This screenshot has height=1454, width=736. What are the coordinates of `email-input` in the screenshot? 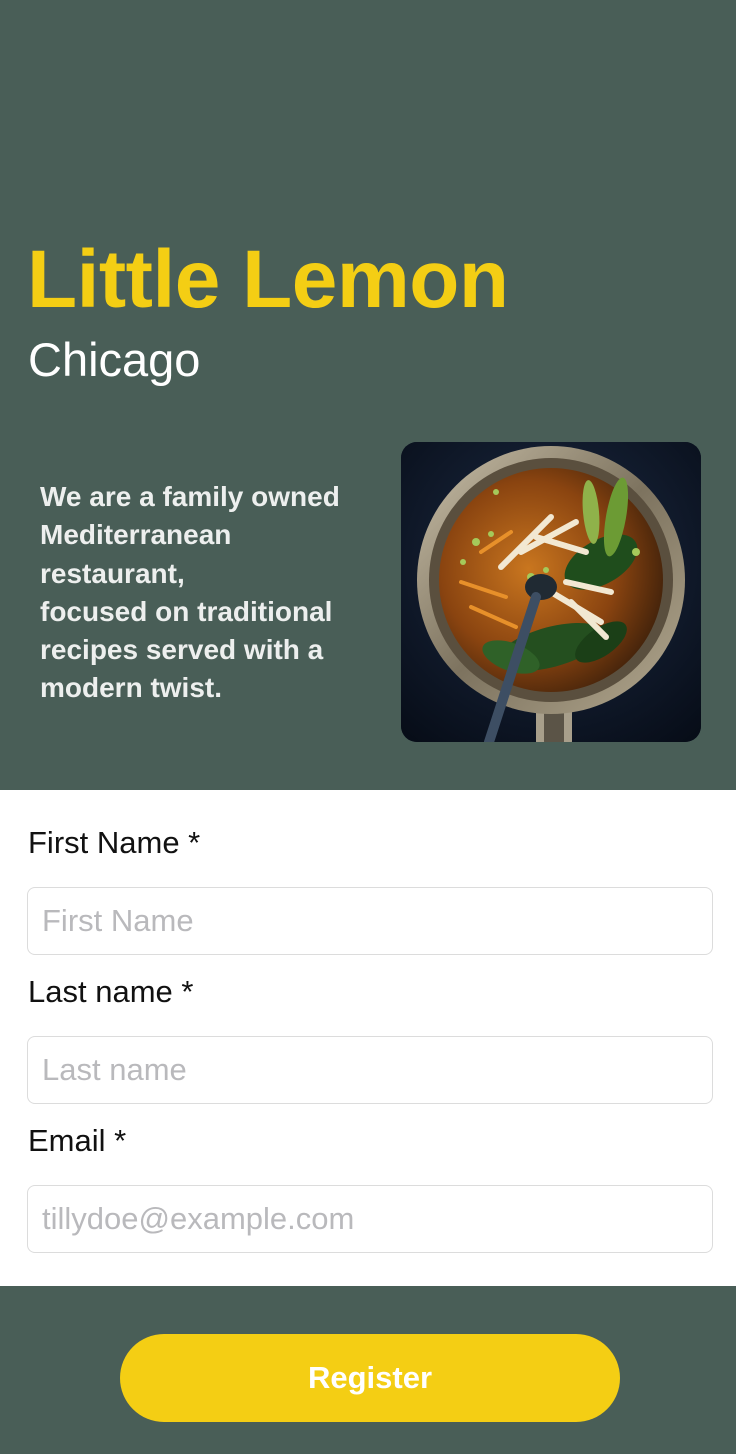 It's located at (370, 1219).